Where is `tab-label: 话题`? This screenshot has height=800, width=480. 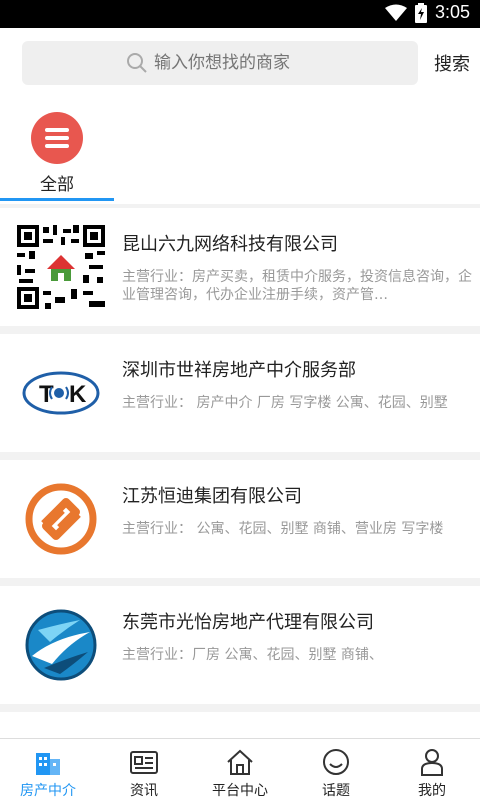
tab-label: 话题 is located at coordinates (336, 791).